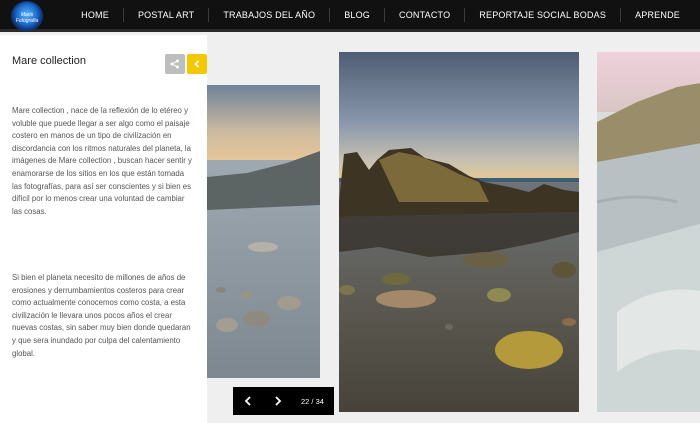  Describe the element at coordinates (648, 232) in the screenshot. I see `next-photo` at that location.